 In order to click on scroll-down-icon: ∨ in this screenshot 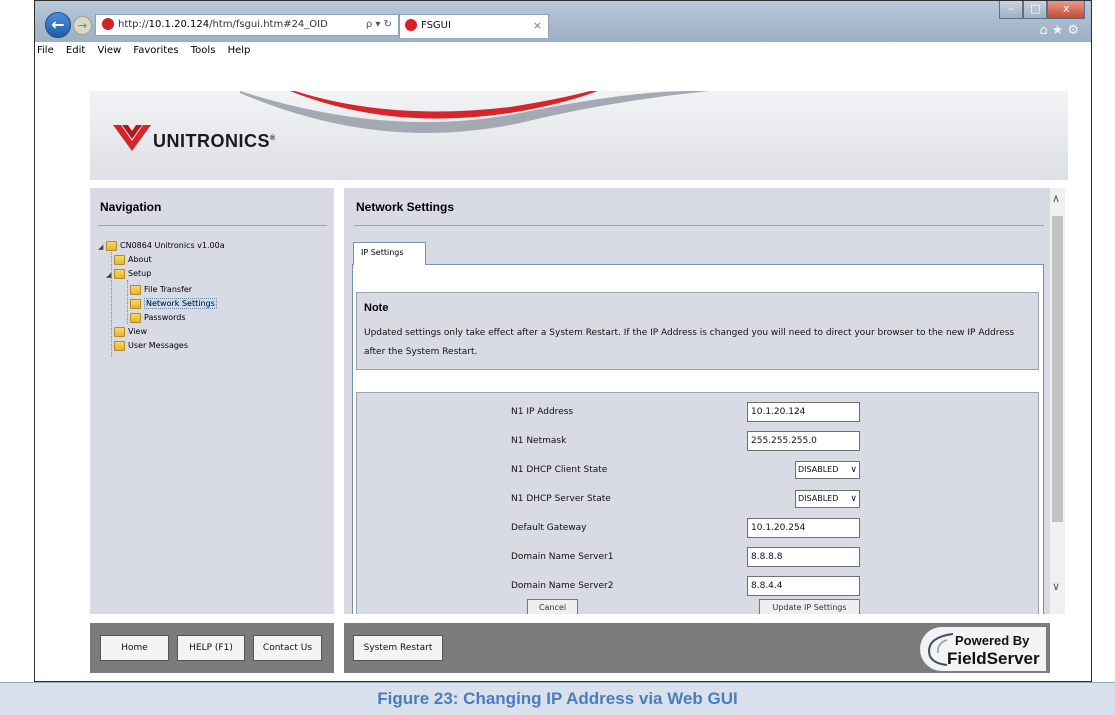, I will do `click(1056, 586)`.